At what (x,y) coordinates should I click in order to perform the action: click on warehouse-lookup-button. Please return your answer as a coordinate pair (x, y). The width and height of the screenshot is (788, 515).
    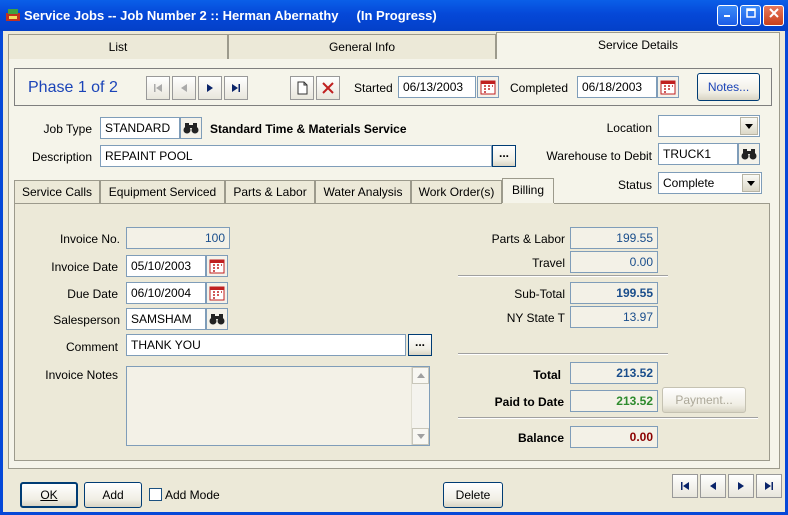
    Looking at the image, I should click on (749, 154).